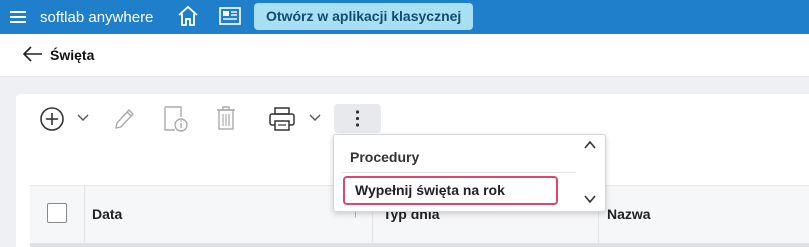 This screenshot has width=809, height=247. I want to click on scroll-down-icon, so click(590, 199).